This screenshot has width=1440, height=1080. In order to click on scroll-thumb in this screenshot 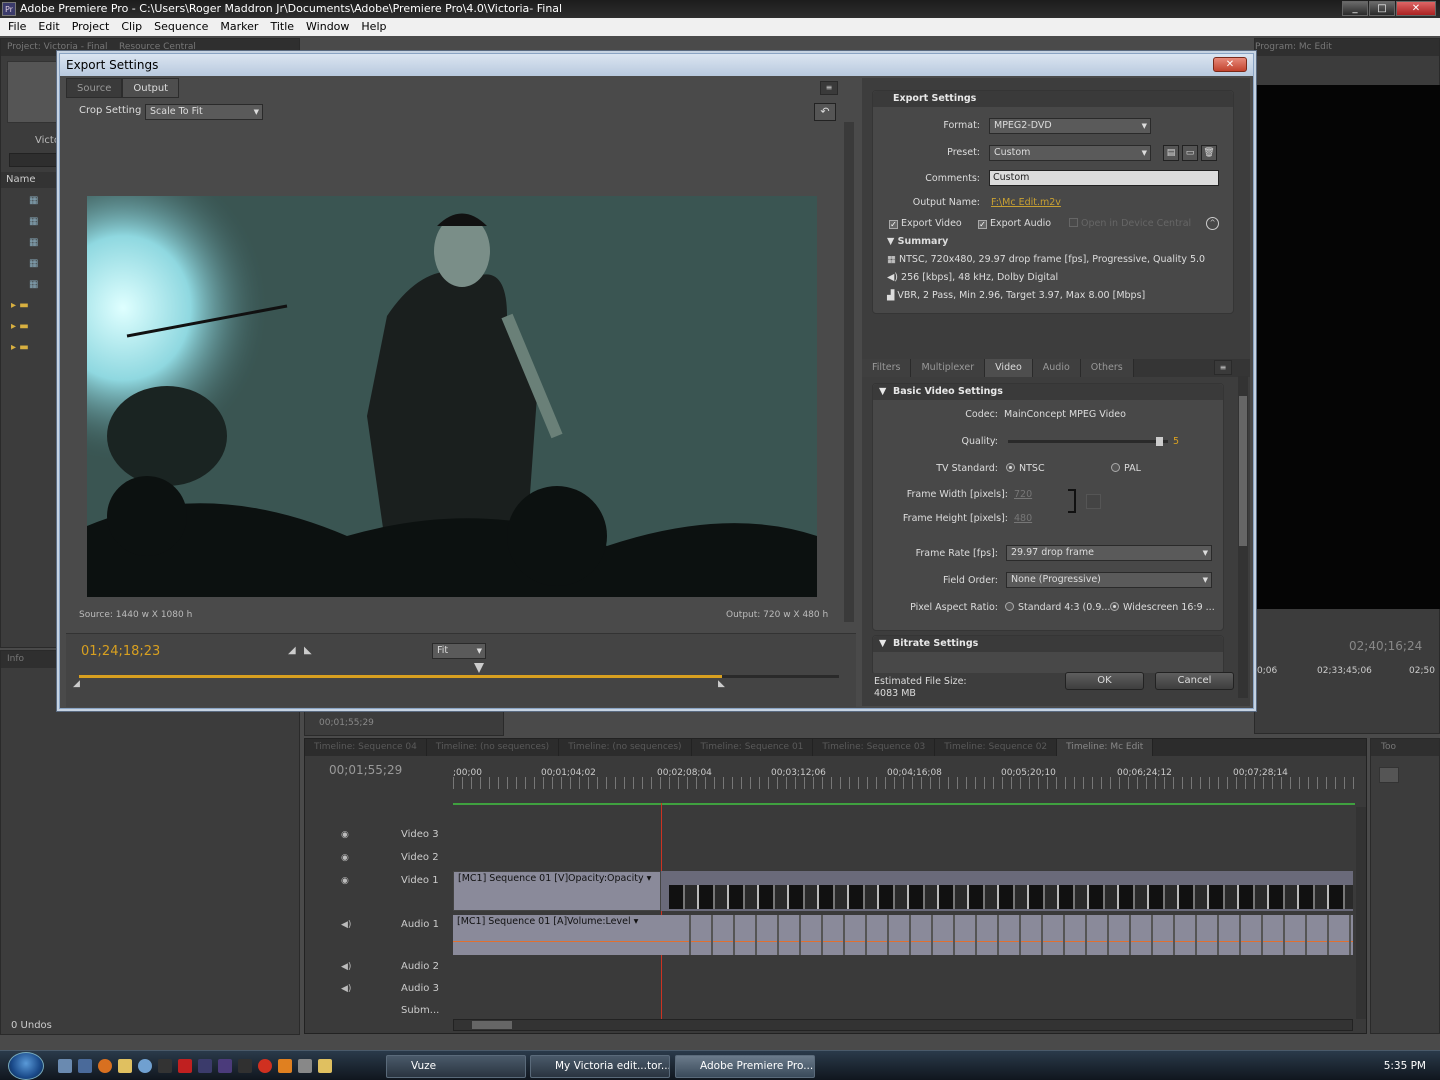, I will do `click(1243, 471)`.